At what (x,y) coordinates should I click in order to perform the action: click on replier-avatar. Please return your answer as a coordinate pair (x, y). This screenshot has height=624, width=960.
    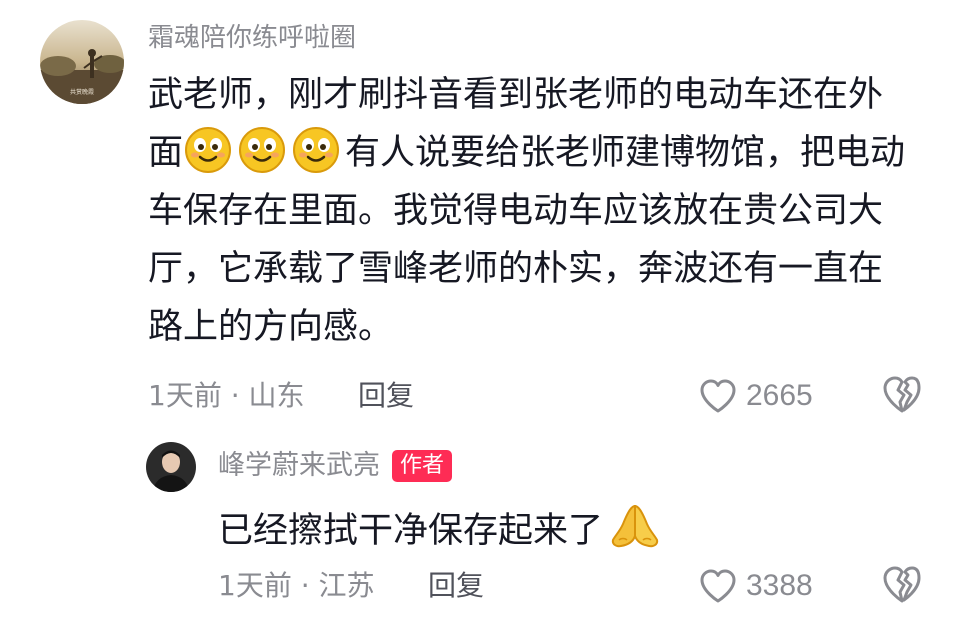
    Looking at the image, I should click on (171, 467).